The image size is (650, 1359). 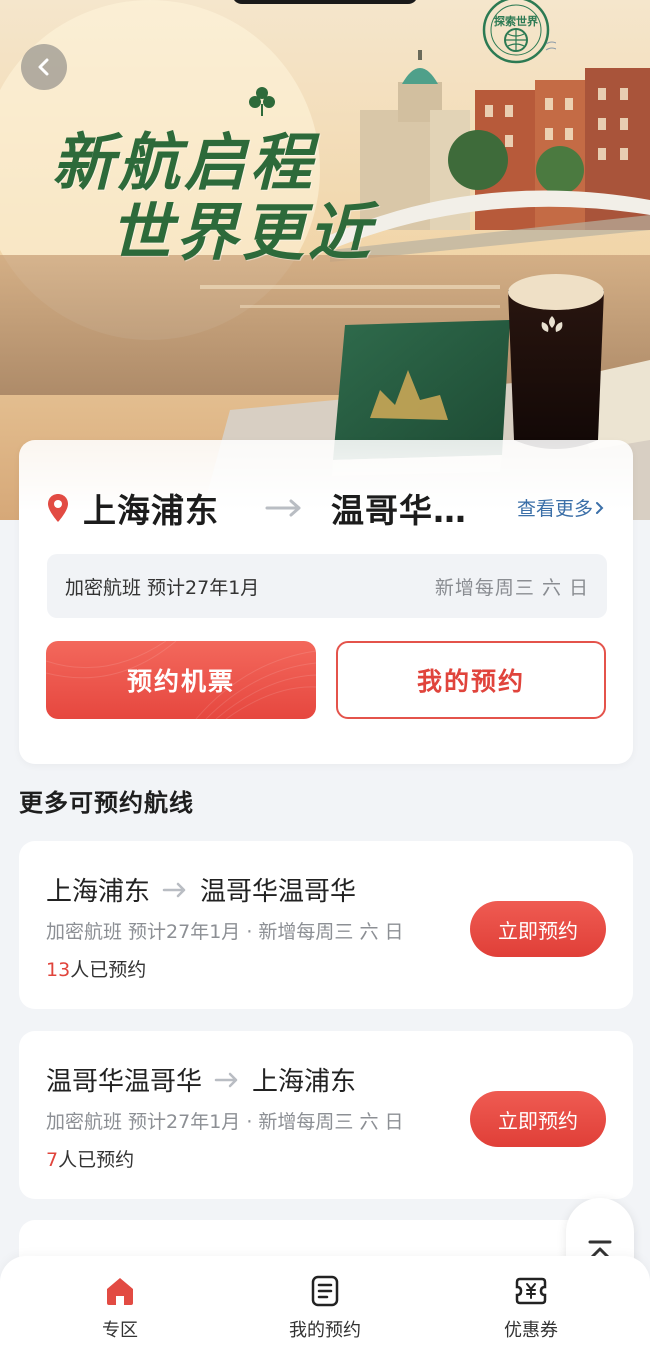 I want to click on tab-my-booking: 我的预约, so click(x=325, y=1309).